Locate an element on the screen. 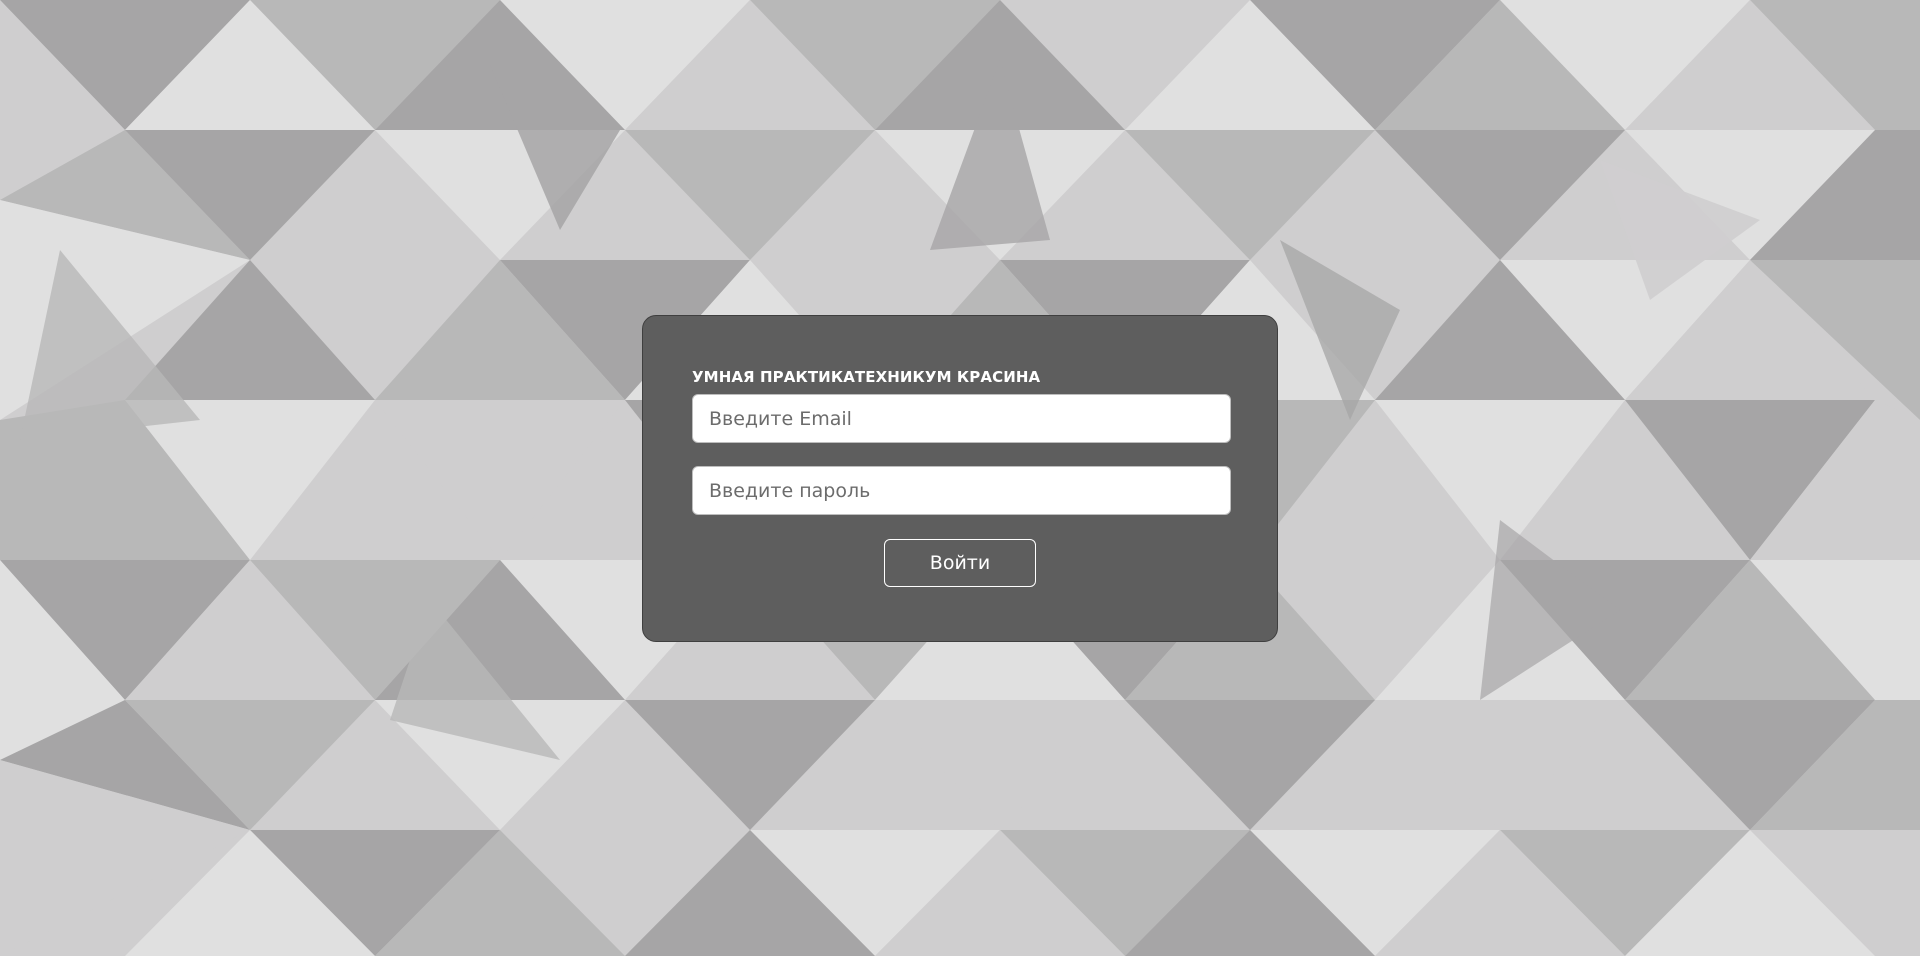 This screenshot has width=1920, height=956. login-button: Войти is located at coordinates (960, 563).